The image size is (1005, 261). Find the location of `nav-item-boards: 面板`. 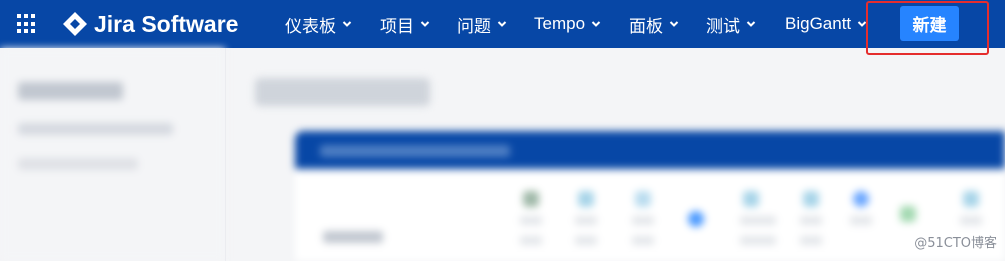

nav-item-boards: 面板 is located at coordinates (654, 24).